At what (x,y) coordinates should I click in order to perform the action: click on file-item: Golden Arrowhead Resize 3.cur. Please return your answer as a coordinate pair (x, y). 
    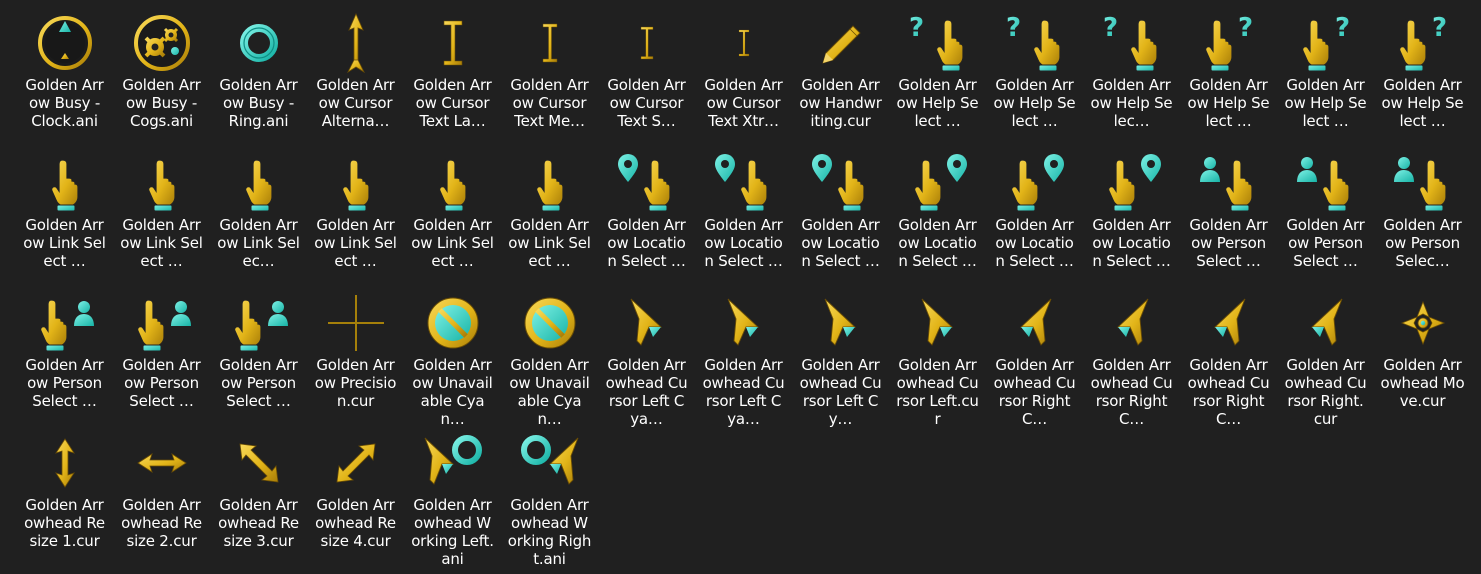
    Looking at the image, I should click on (258, 498).